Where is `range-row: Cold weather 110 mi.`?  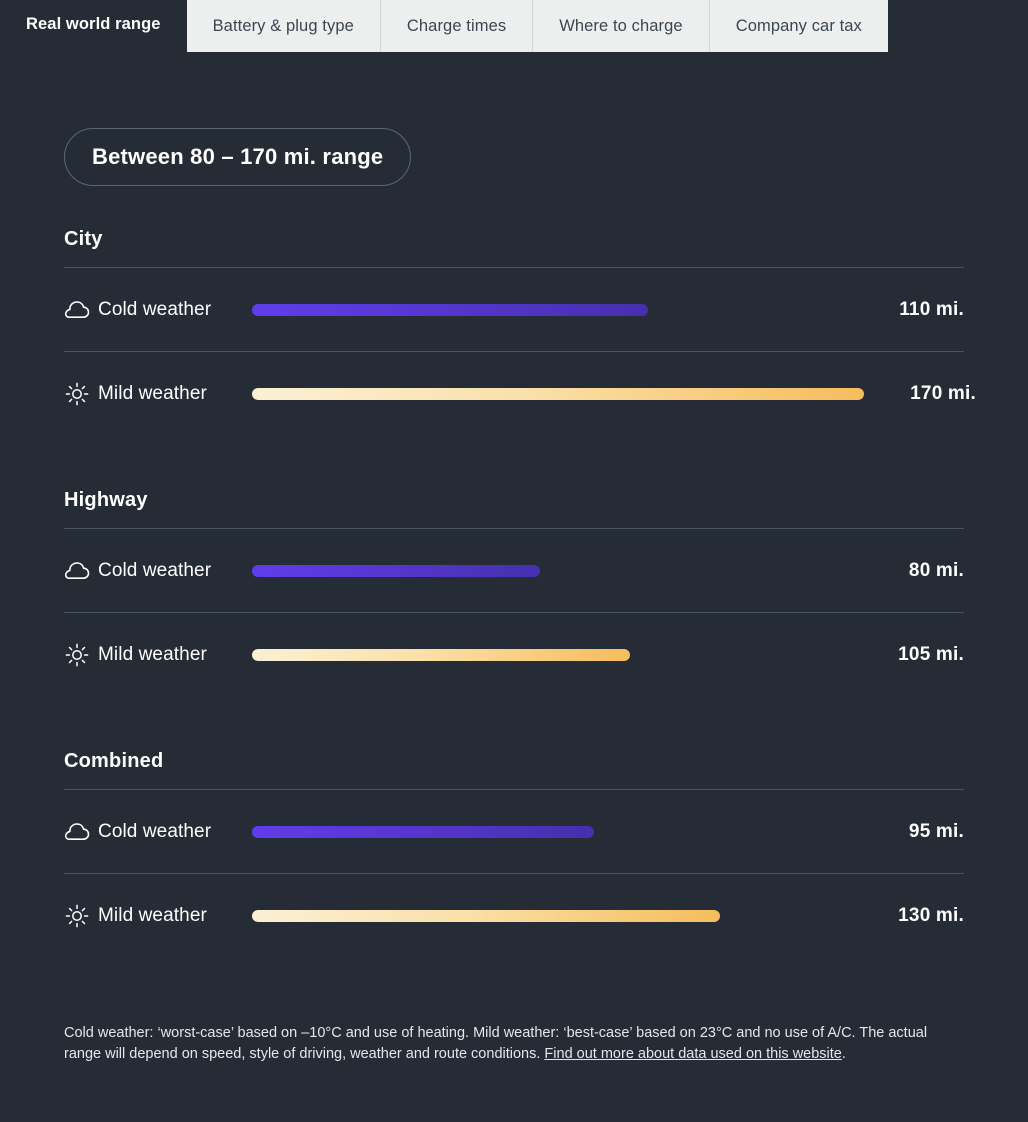
range-row: Cold weather 110 mi. is located at coordinates (514, 309).